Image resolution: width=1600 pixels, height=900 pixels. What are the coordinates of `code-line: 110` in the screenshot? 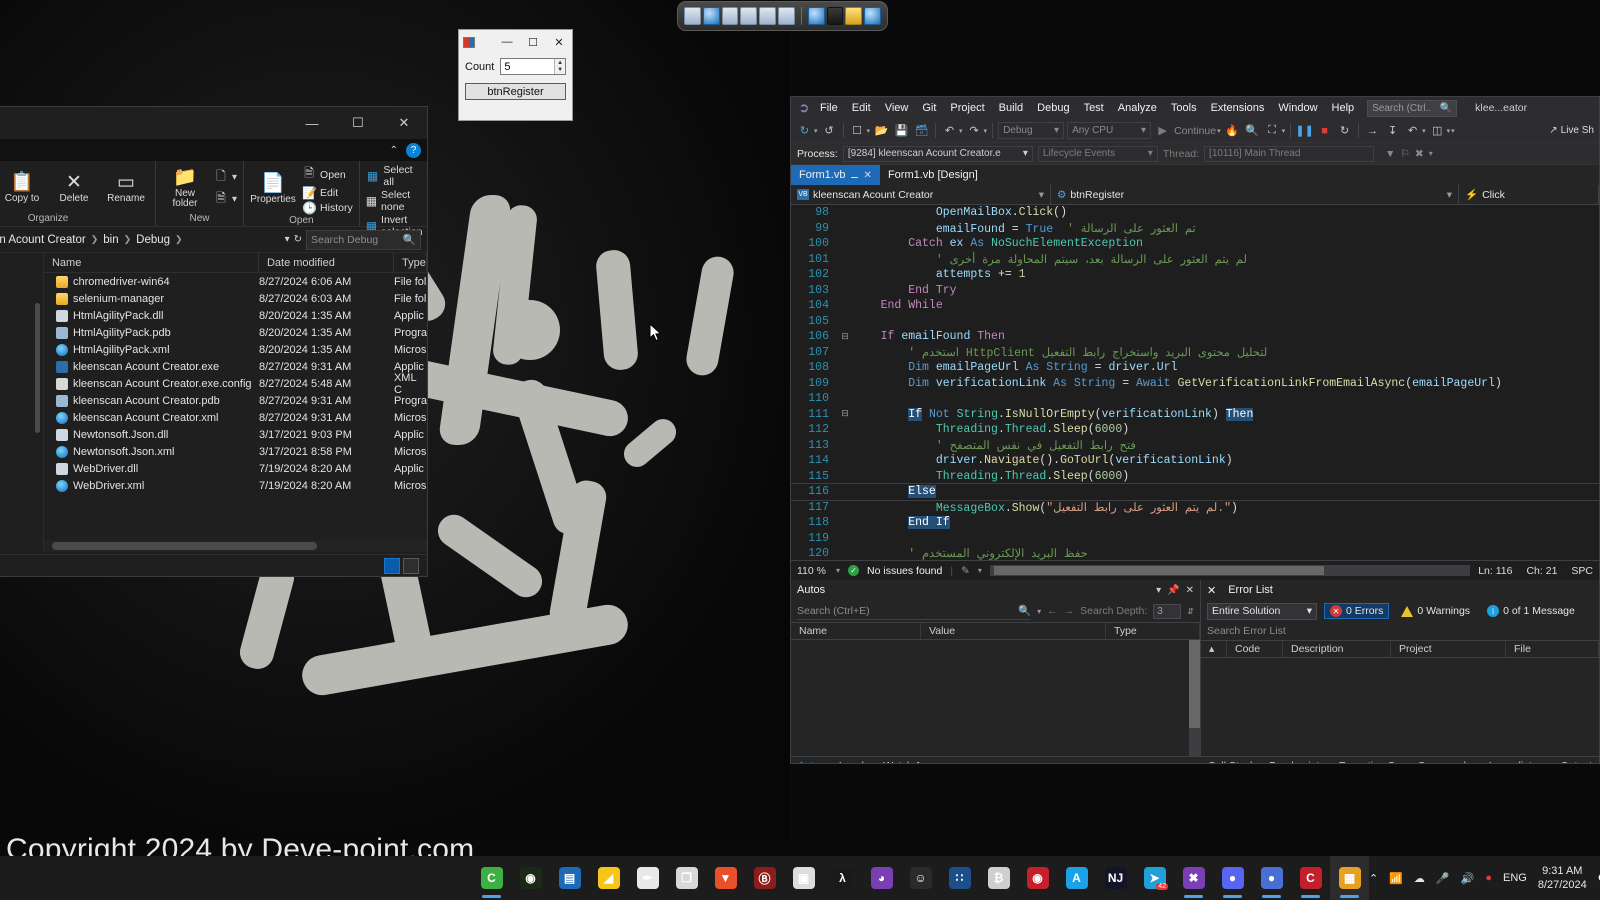 It's located at (1195, 399).